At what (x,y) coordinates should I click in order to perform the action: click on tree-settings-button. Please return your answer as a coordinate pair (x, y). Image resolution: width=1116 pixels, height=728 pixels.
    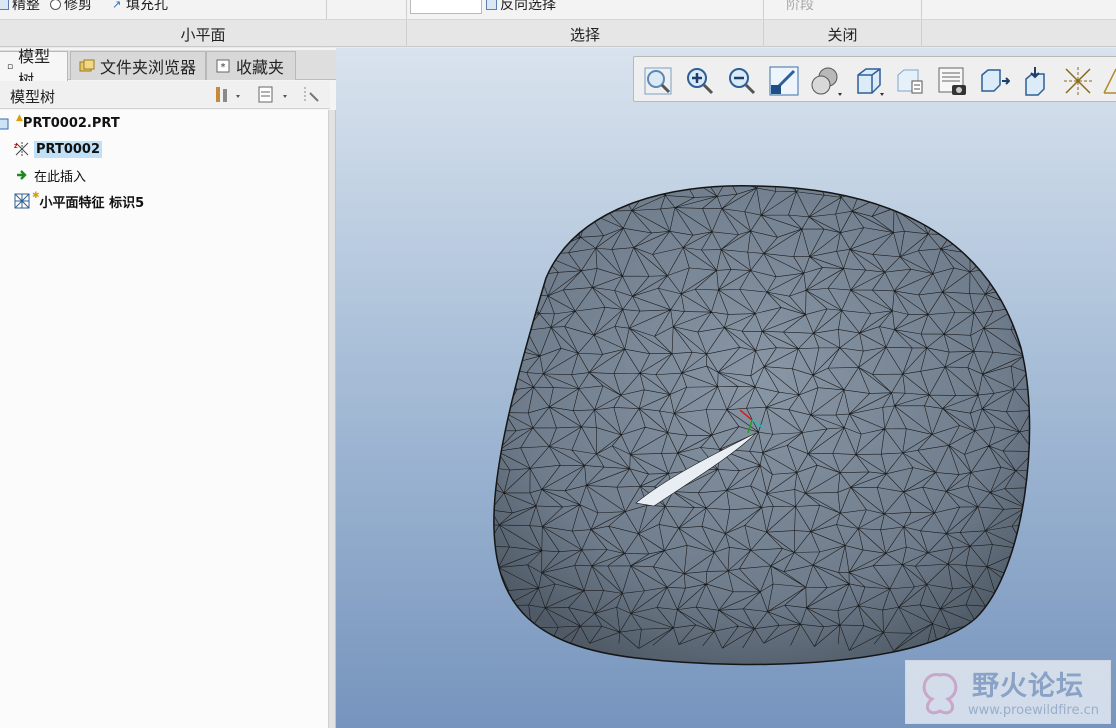
    Looking at the image, I should click on (228, 97).